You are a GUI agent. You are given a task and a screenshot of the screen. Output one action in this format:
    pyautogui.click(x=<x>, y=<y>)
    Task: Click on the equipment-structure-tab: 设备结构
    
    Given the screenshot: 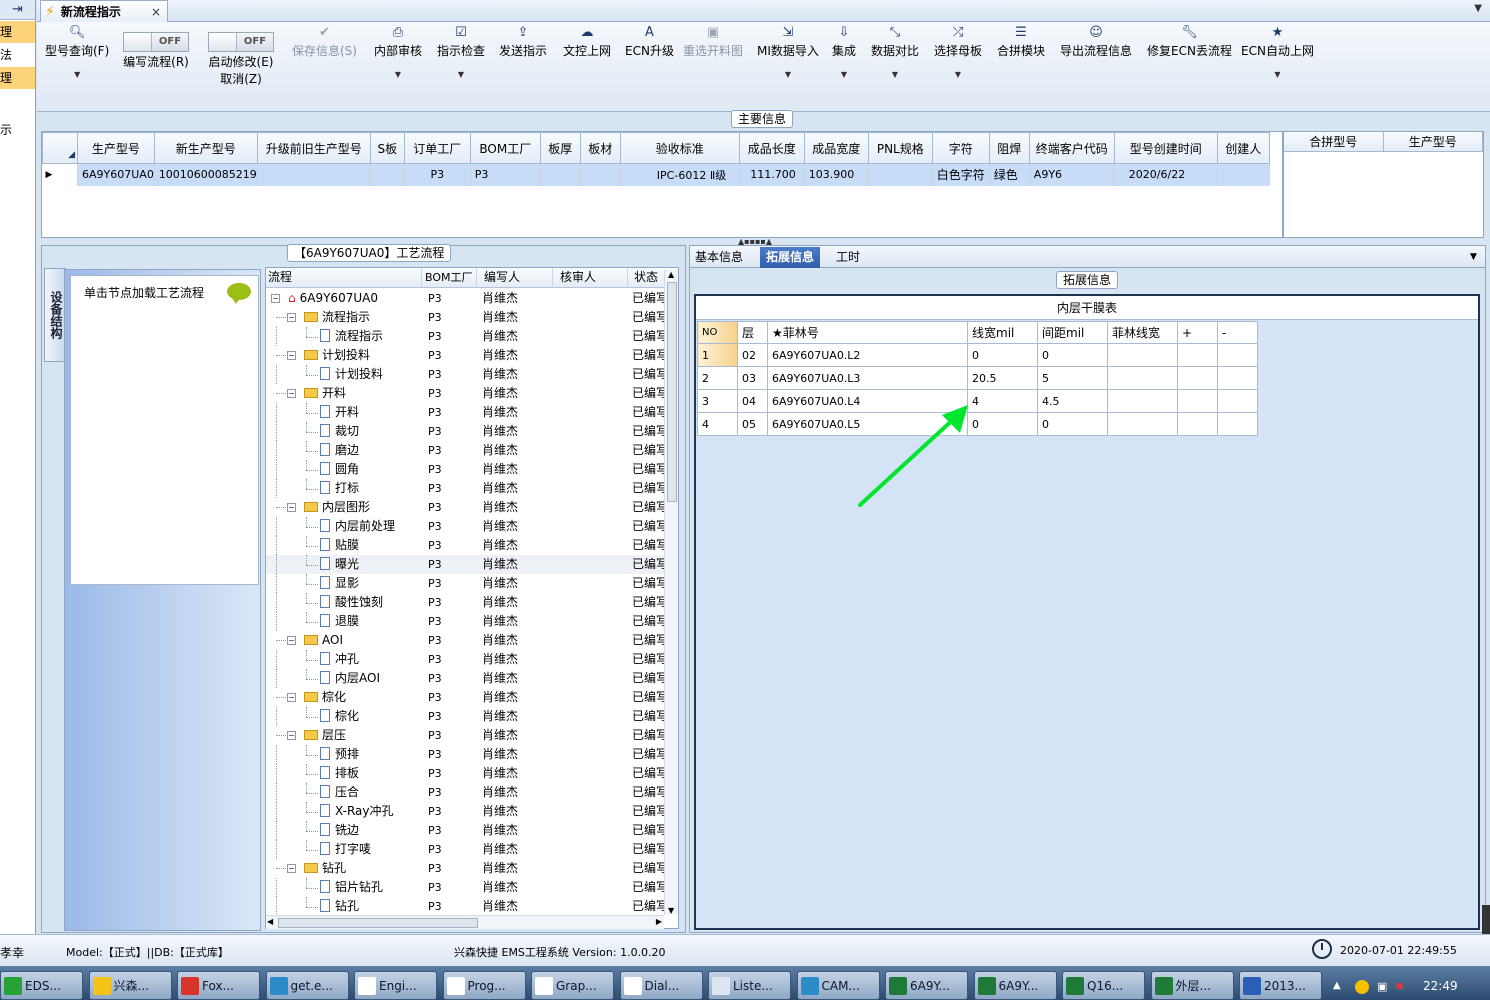 What is the action you would take?
    pyautogui.click(x=55, y=315)
    